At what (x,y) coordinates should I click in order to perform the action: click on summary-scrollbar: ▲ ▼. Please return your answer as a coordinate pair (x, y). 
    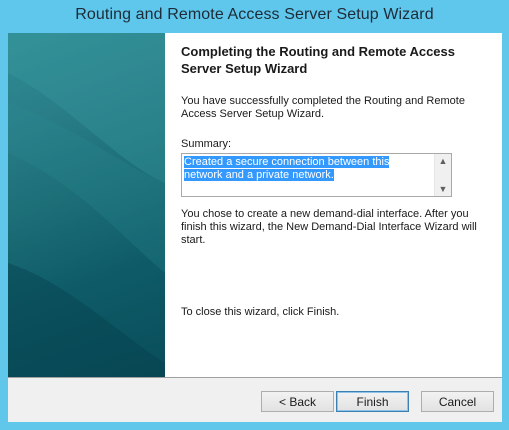
    Looking at the image, I should click on (442, 175).